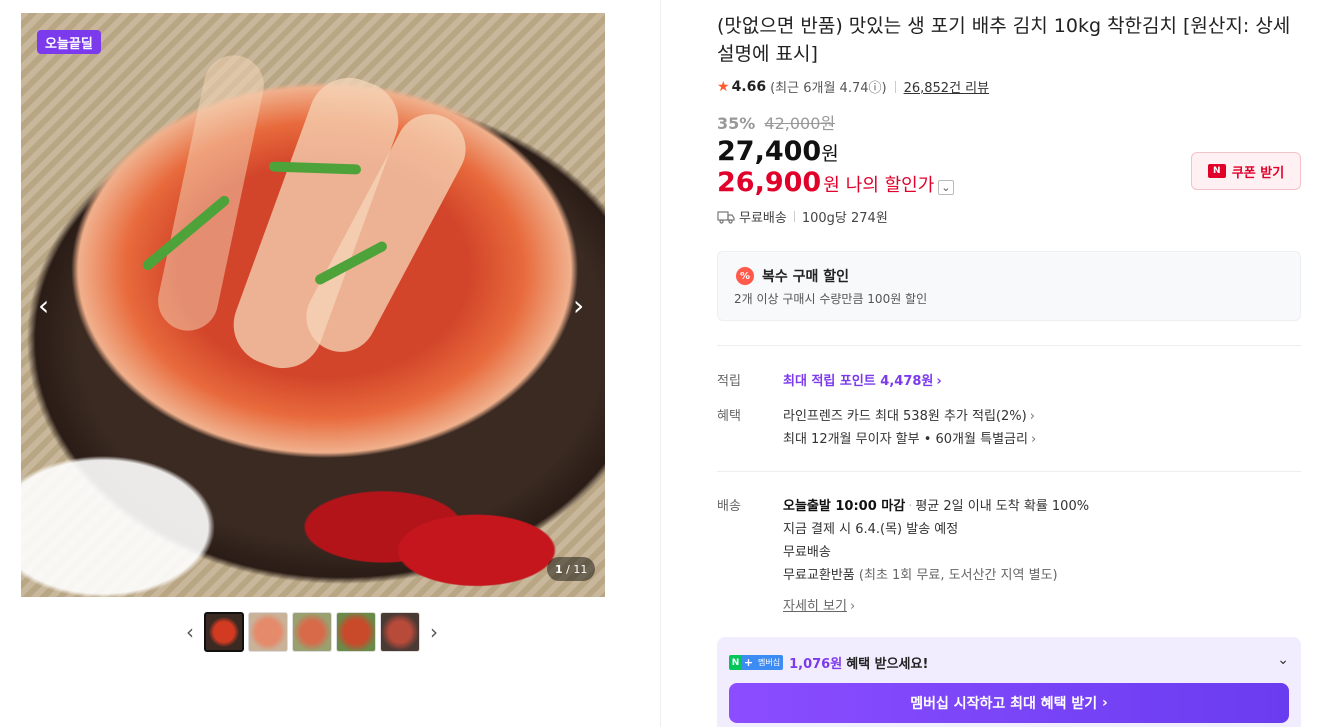 Image resolution: width=1338 pixels, height=727 pixels. I want to click on membership-start-button: 멤버십 시작하고 최대 혜택 받기 ›, so click(1009, 703).